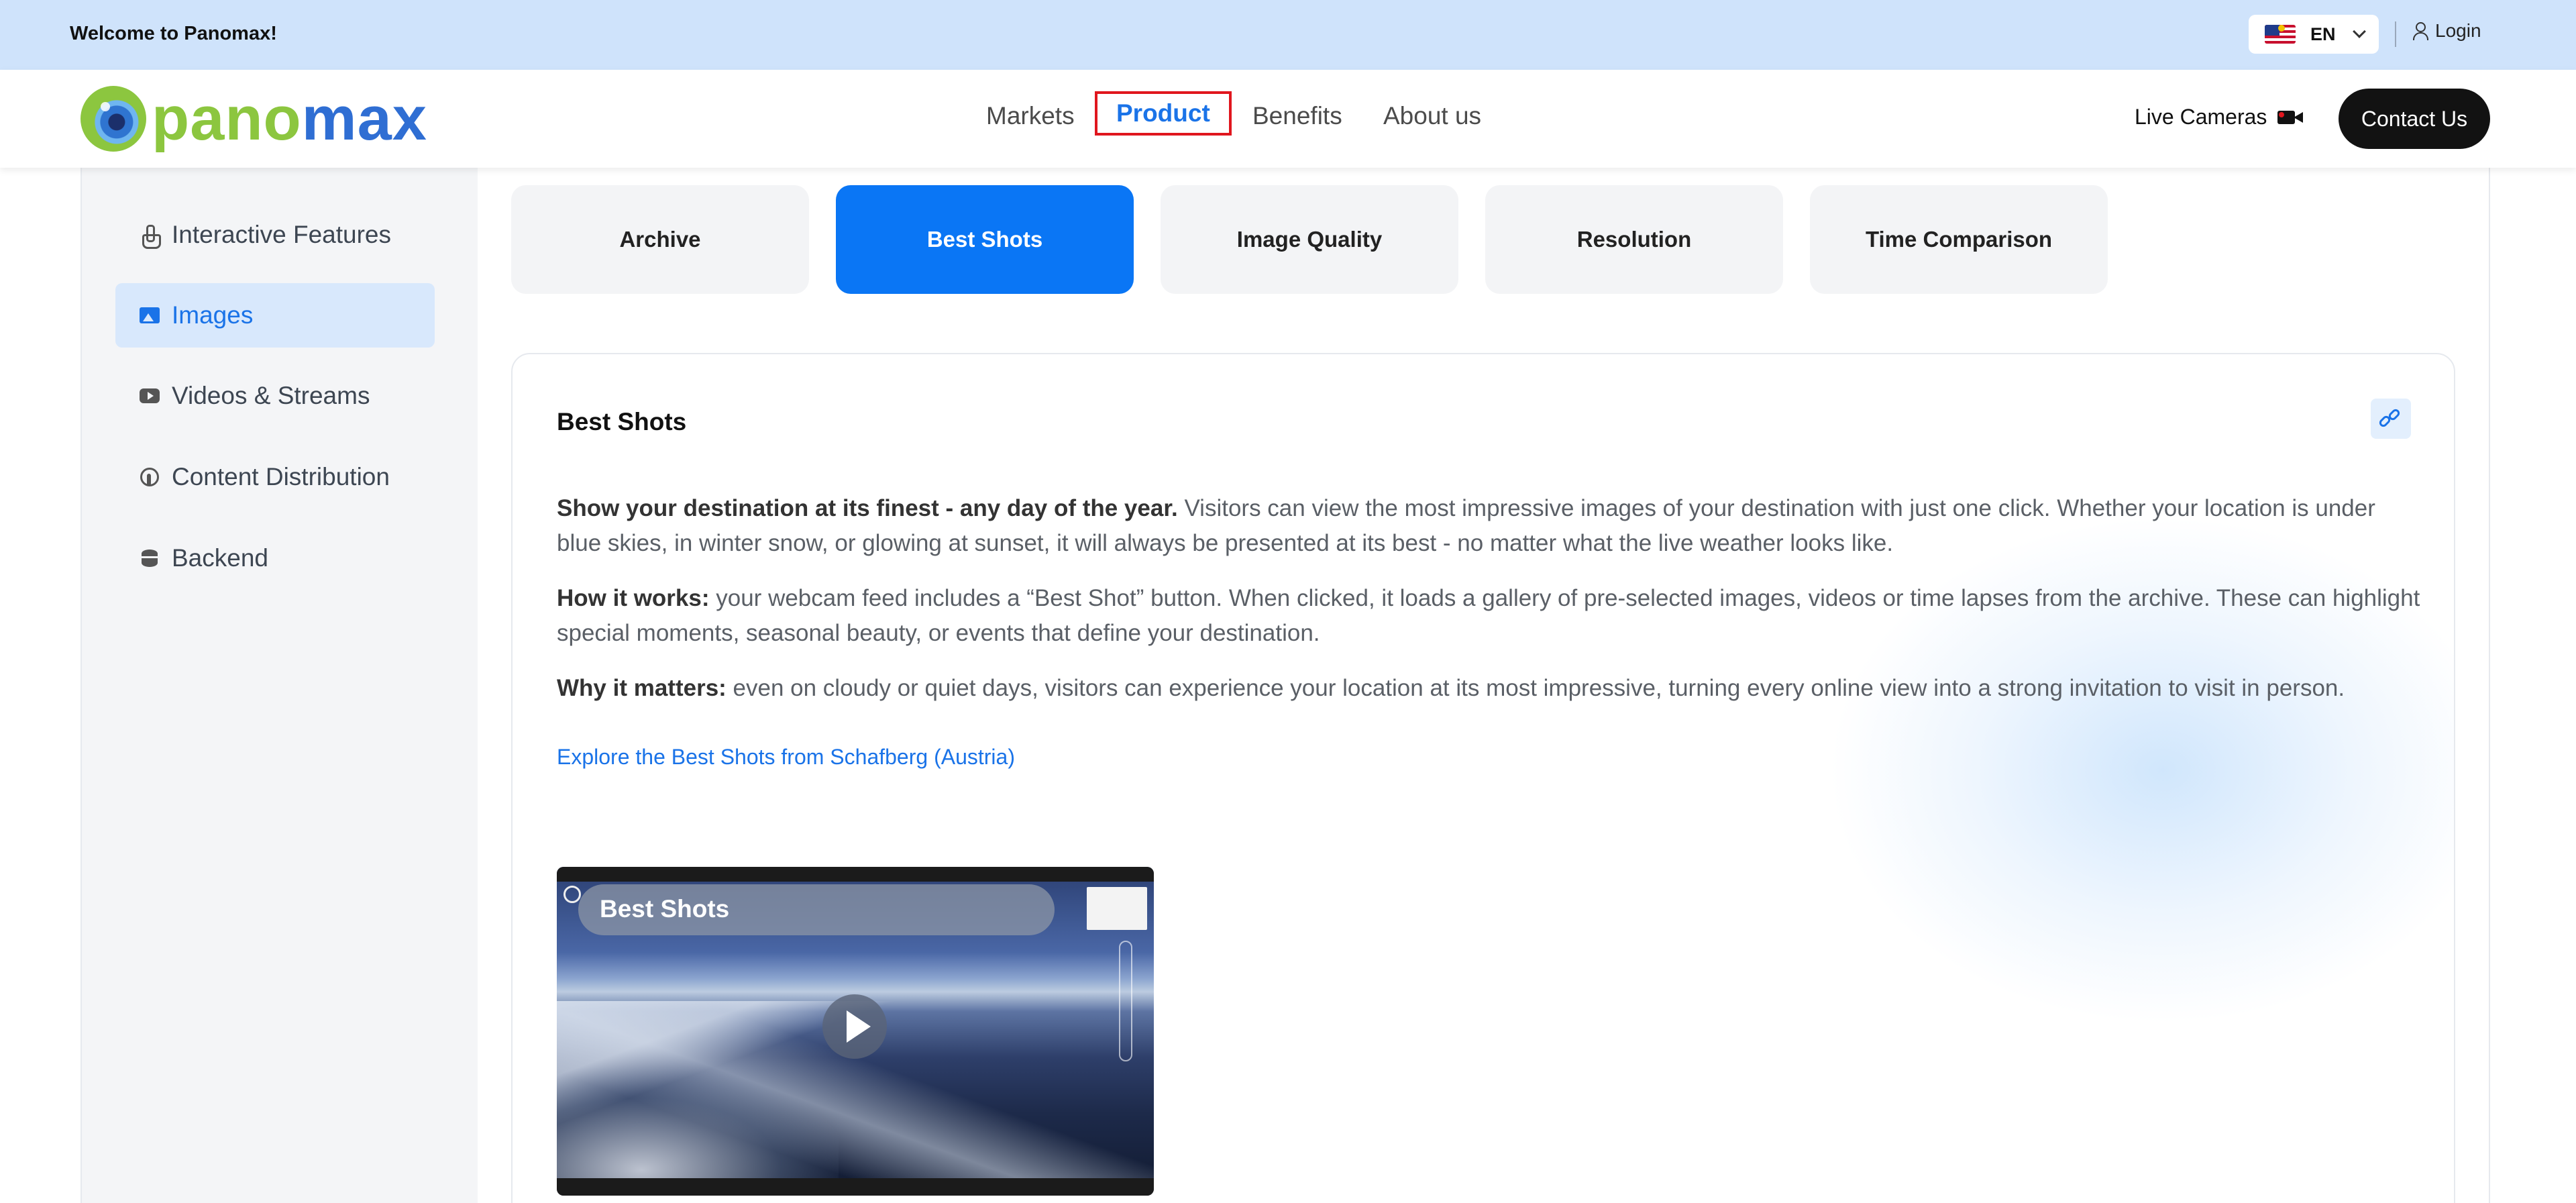 Image resolution: width=2576 pixels, height=1203 pixels. What do you see at coordinates (1288, 35) in the screenshot?
I see `top-bar: Welcome to Panomax! EN Login` at bounding box center [1288, 35].